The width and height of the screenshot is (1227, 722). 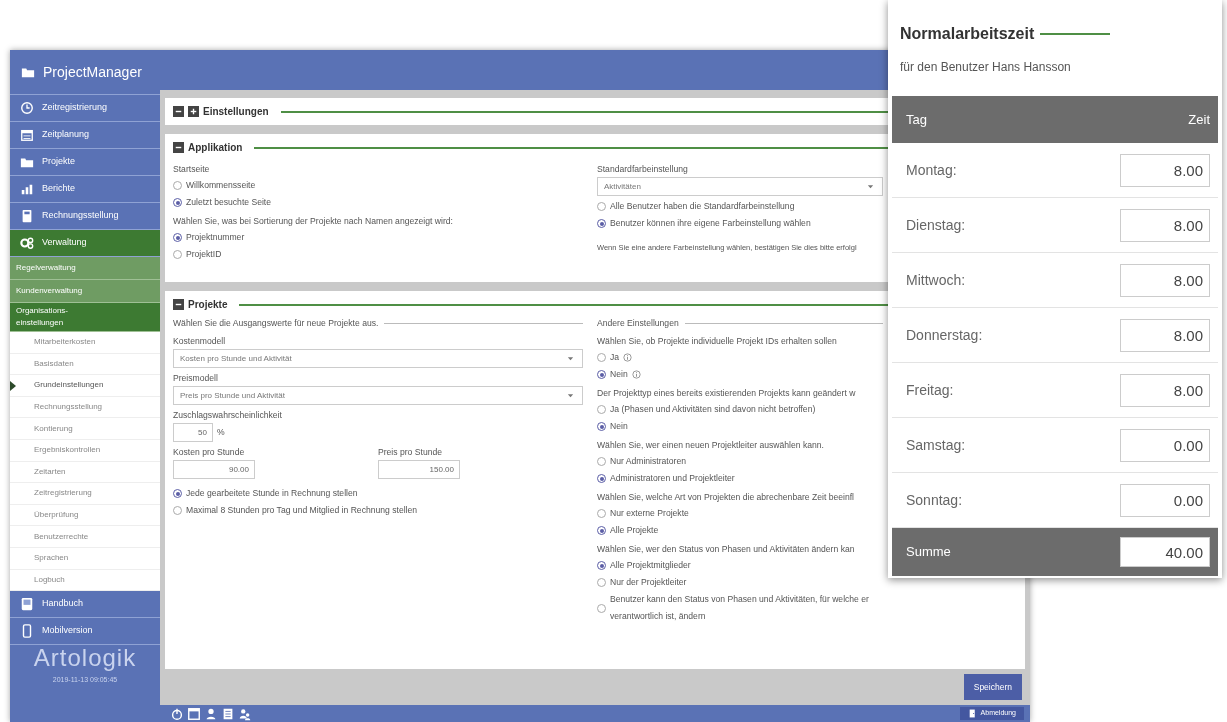 I want to click on option-label: ProjektID, so click(x=204, y=254).